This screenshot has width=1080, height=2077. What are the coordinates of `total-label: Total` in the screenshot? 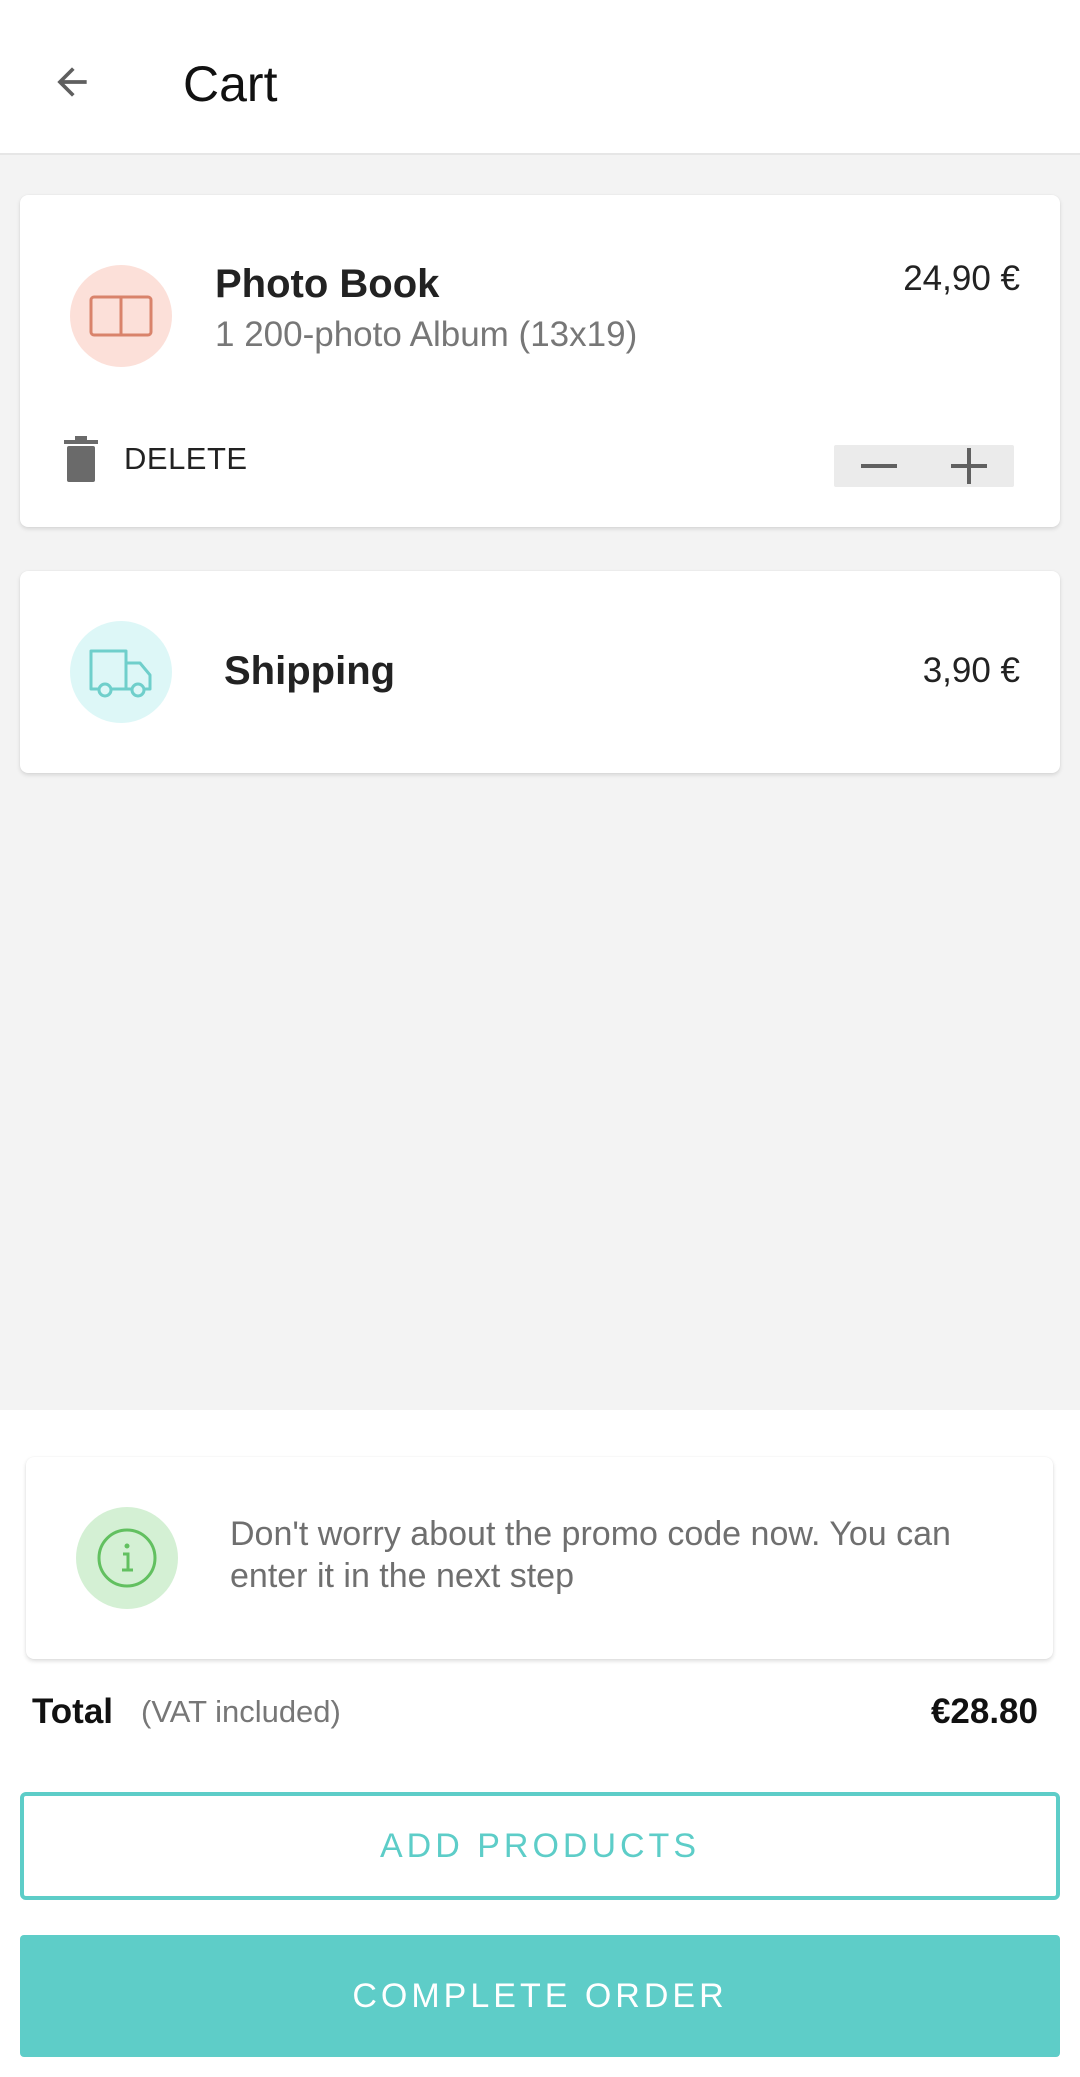 It's located at (73, 1711).